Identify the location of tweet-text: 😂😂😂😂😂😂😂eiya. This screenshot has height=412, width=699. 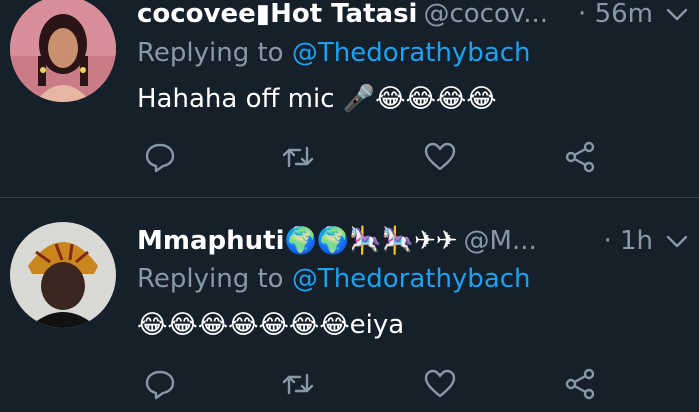
(271, 325).